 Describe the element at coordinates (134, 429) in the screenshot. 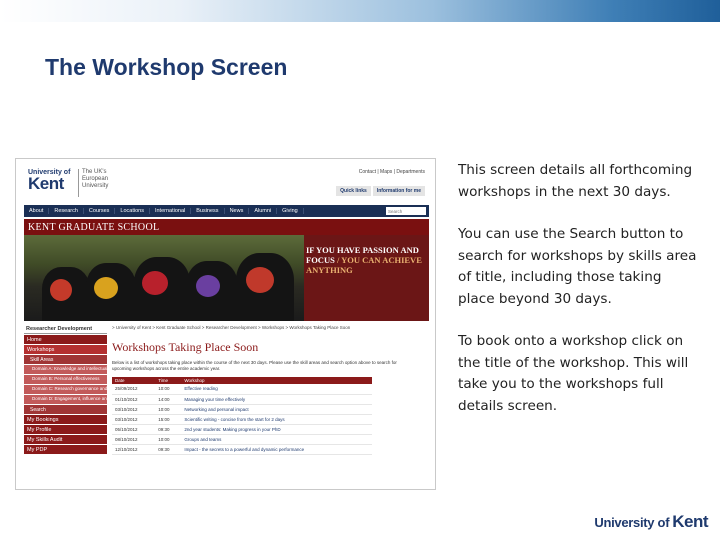

I see `cell-date: 05/10/2012` at that location.